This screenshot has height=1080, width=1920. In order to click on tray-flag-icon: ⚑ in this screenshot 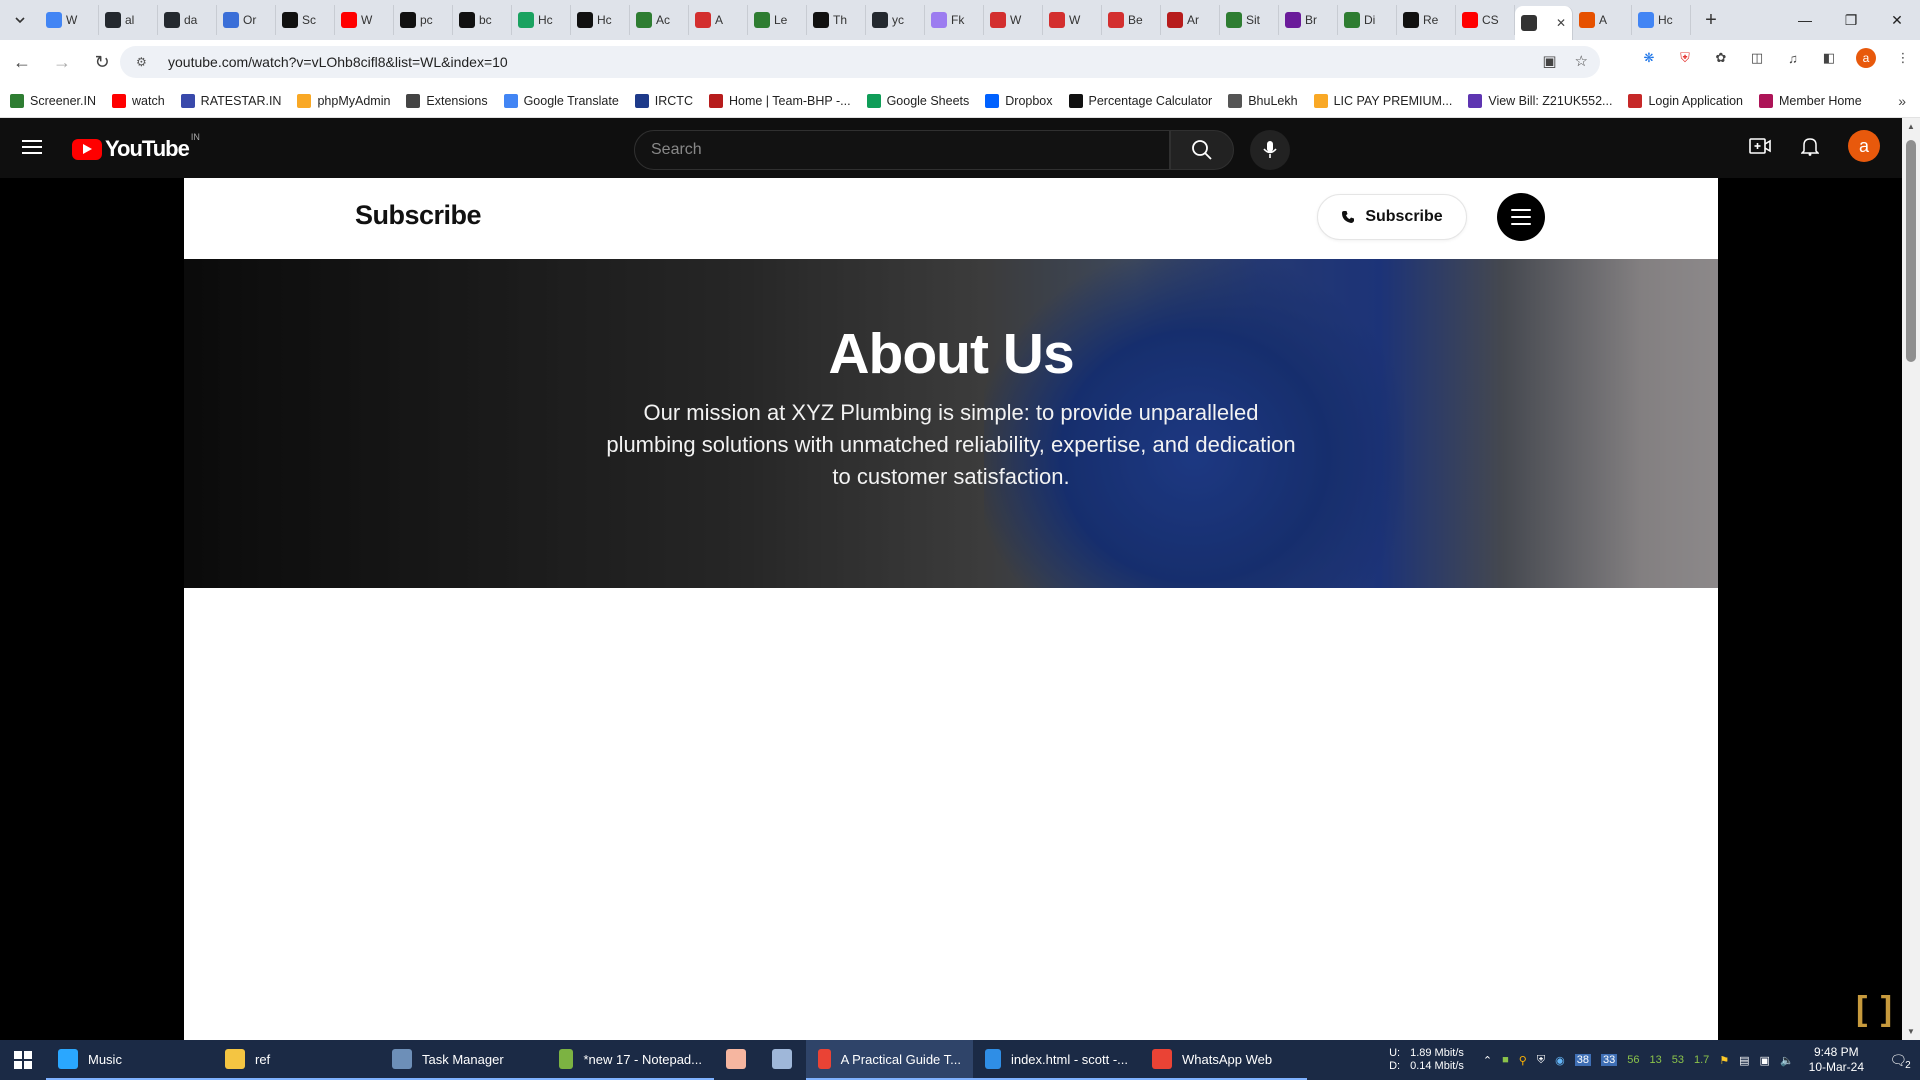, I will do `click(1724, 1060)`.